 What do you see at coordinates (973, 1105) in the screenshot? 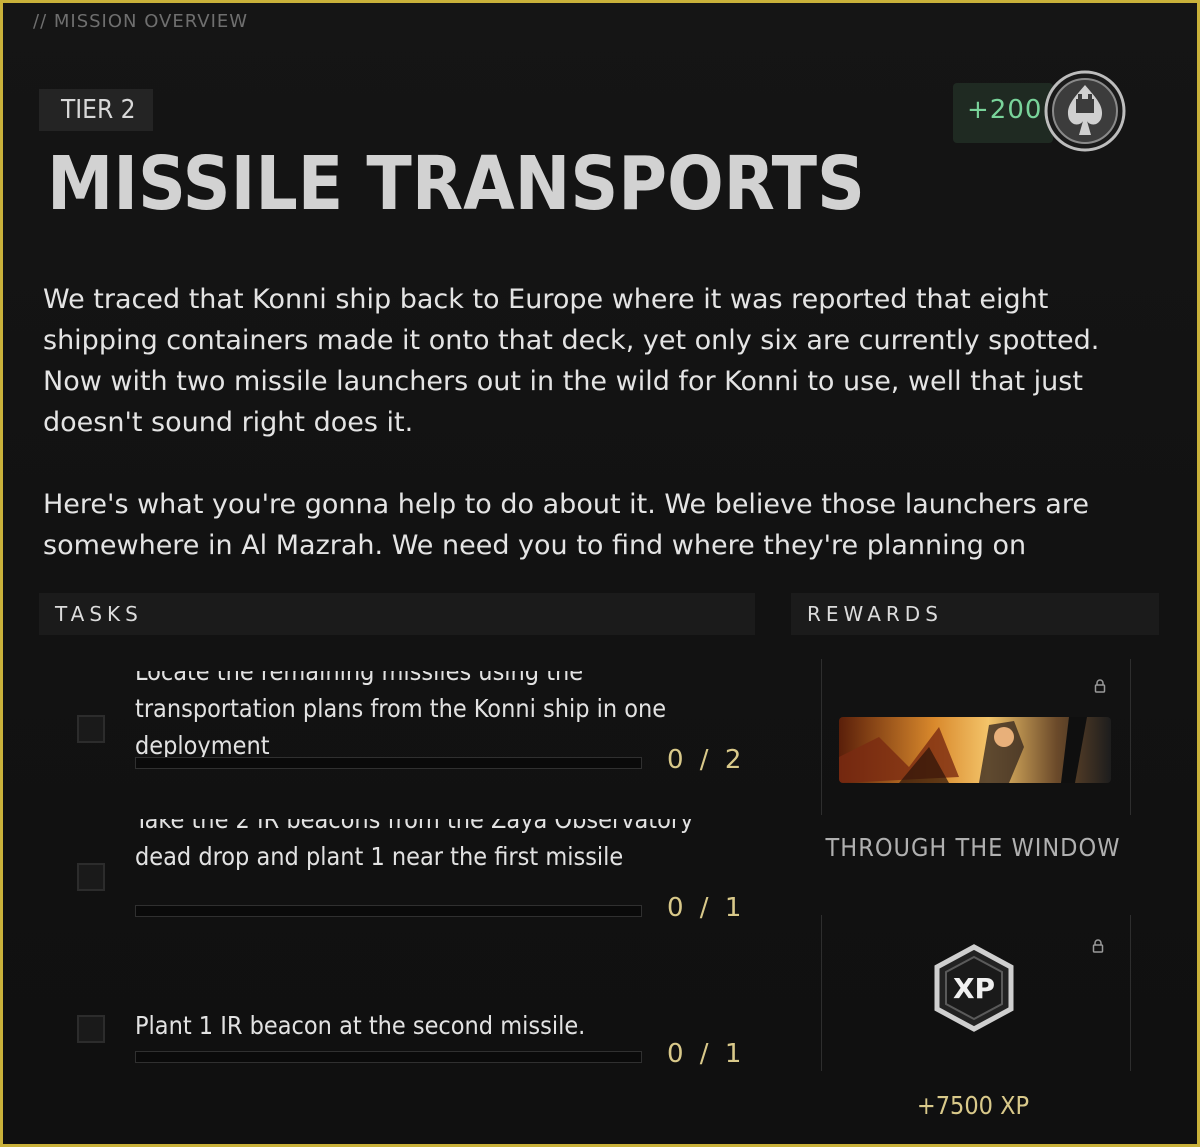
I see `xp-amount: +7500 XP` at bounding box center [973, 1105].